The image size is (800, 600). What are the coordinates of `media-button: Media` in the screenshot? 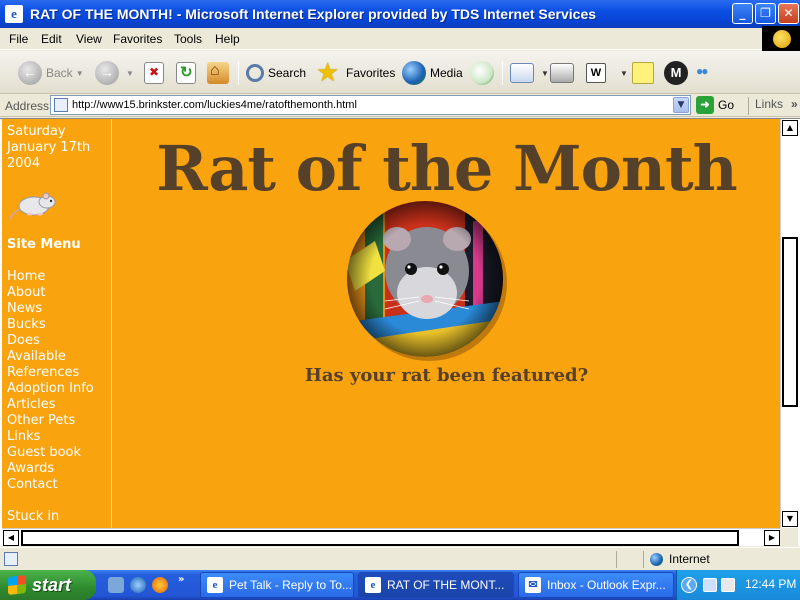 It's located at (432, 73).